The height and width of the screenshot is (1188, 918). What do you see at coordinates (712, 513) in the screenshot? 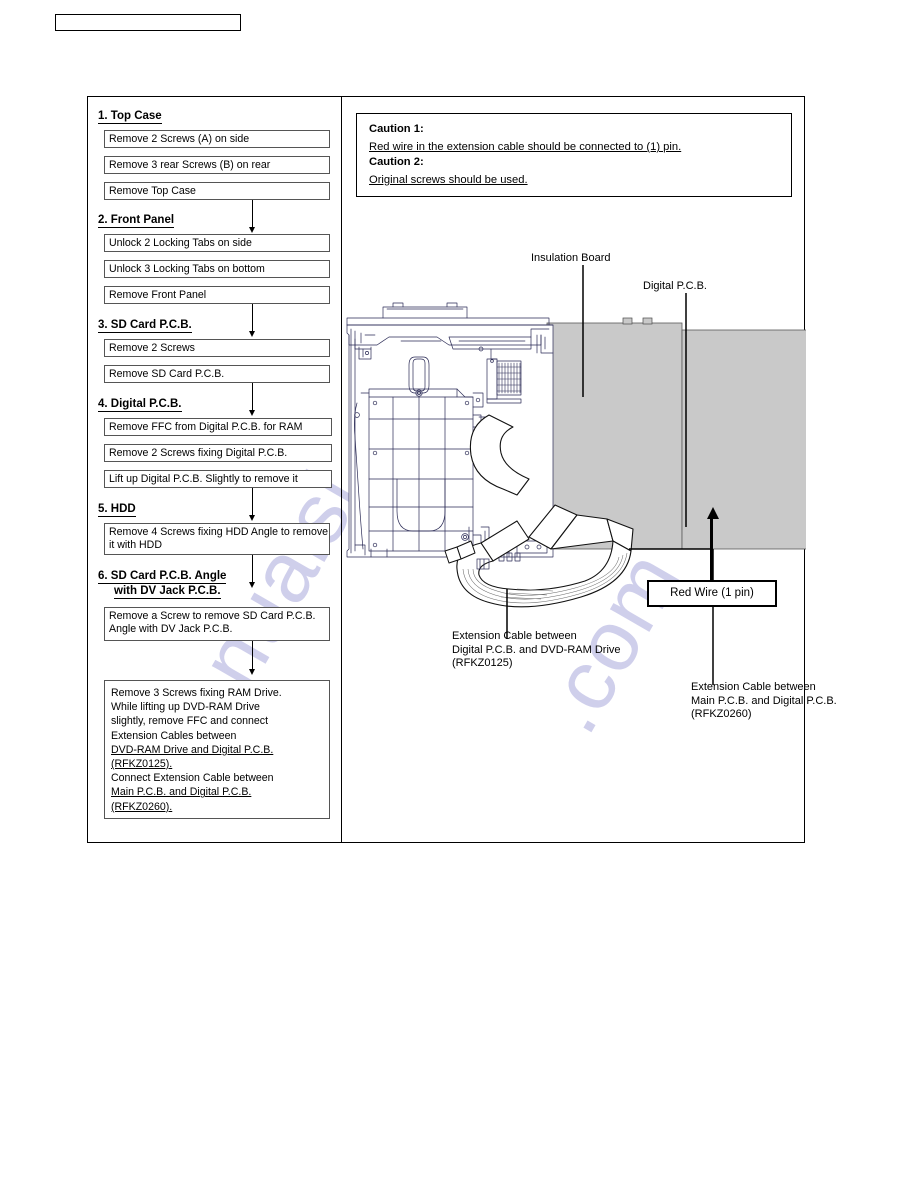
I see `red-wire-arrow-head` at bounding box center [712, 513].